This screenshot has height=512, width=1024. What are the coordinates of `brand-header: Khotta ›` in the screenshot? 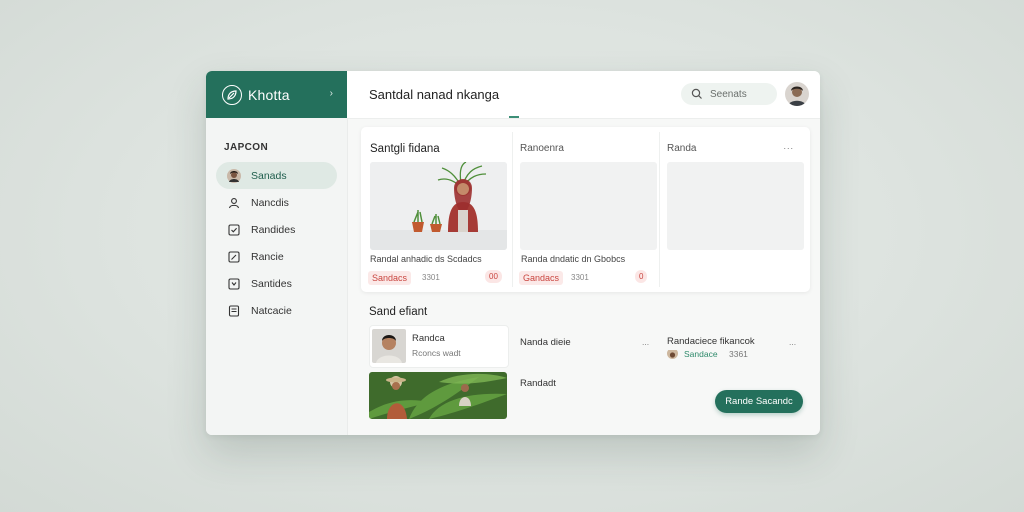 It's located at (276, 94).